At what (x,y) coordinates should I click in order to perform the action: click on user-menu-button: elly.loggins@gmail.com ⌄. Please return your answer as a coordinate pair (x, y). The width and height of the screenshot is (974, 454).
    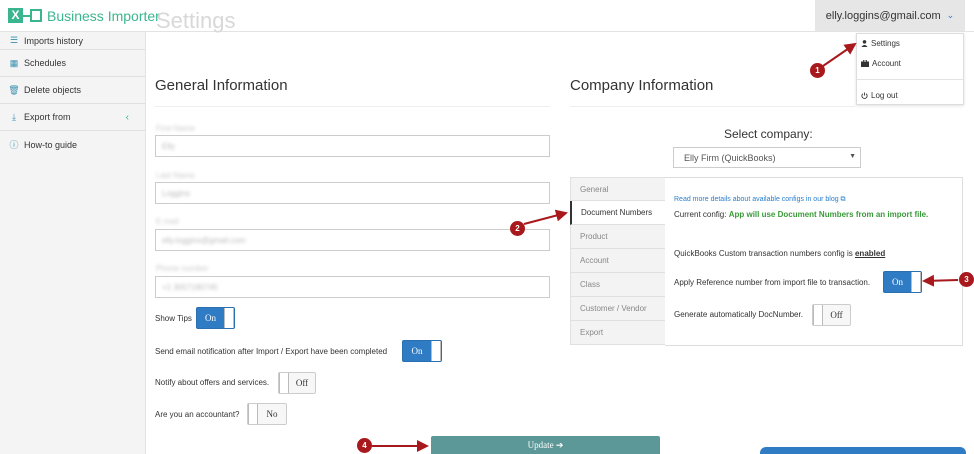
    Looking at the image, I should click on (890, 15).